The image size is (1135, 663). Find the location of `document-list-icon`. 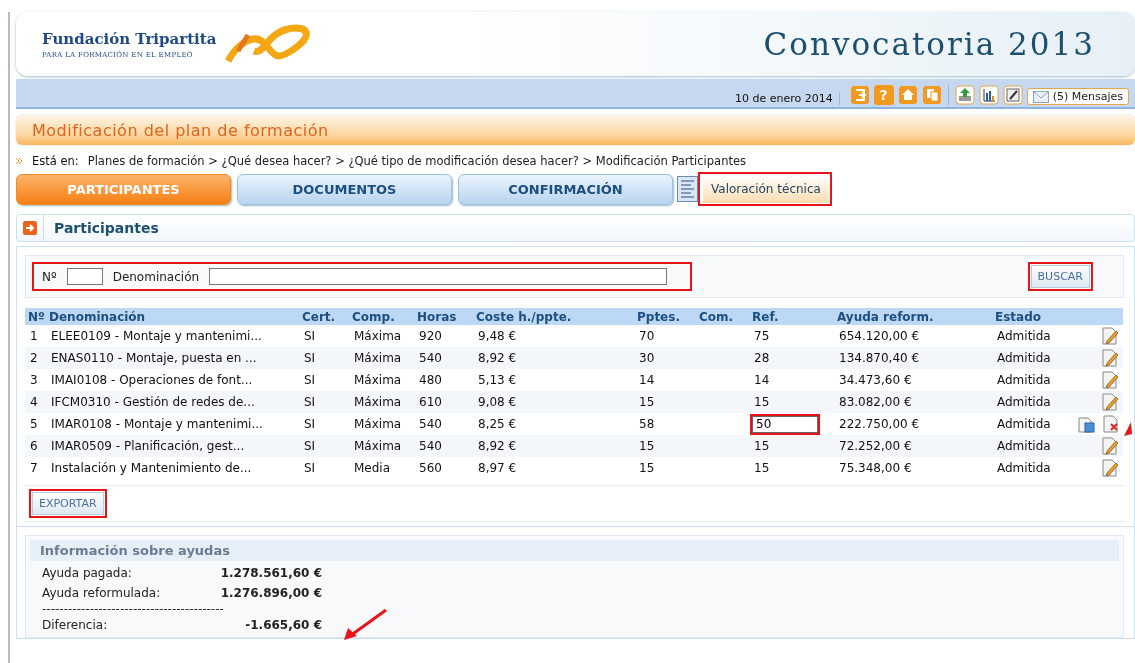

document-list-icon is located at coordinates (687, 189).